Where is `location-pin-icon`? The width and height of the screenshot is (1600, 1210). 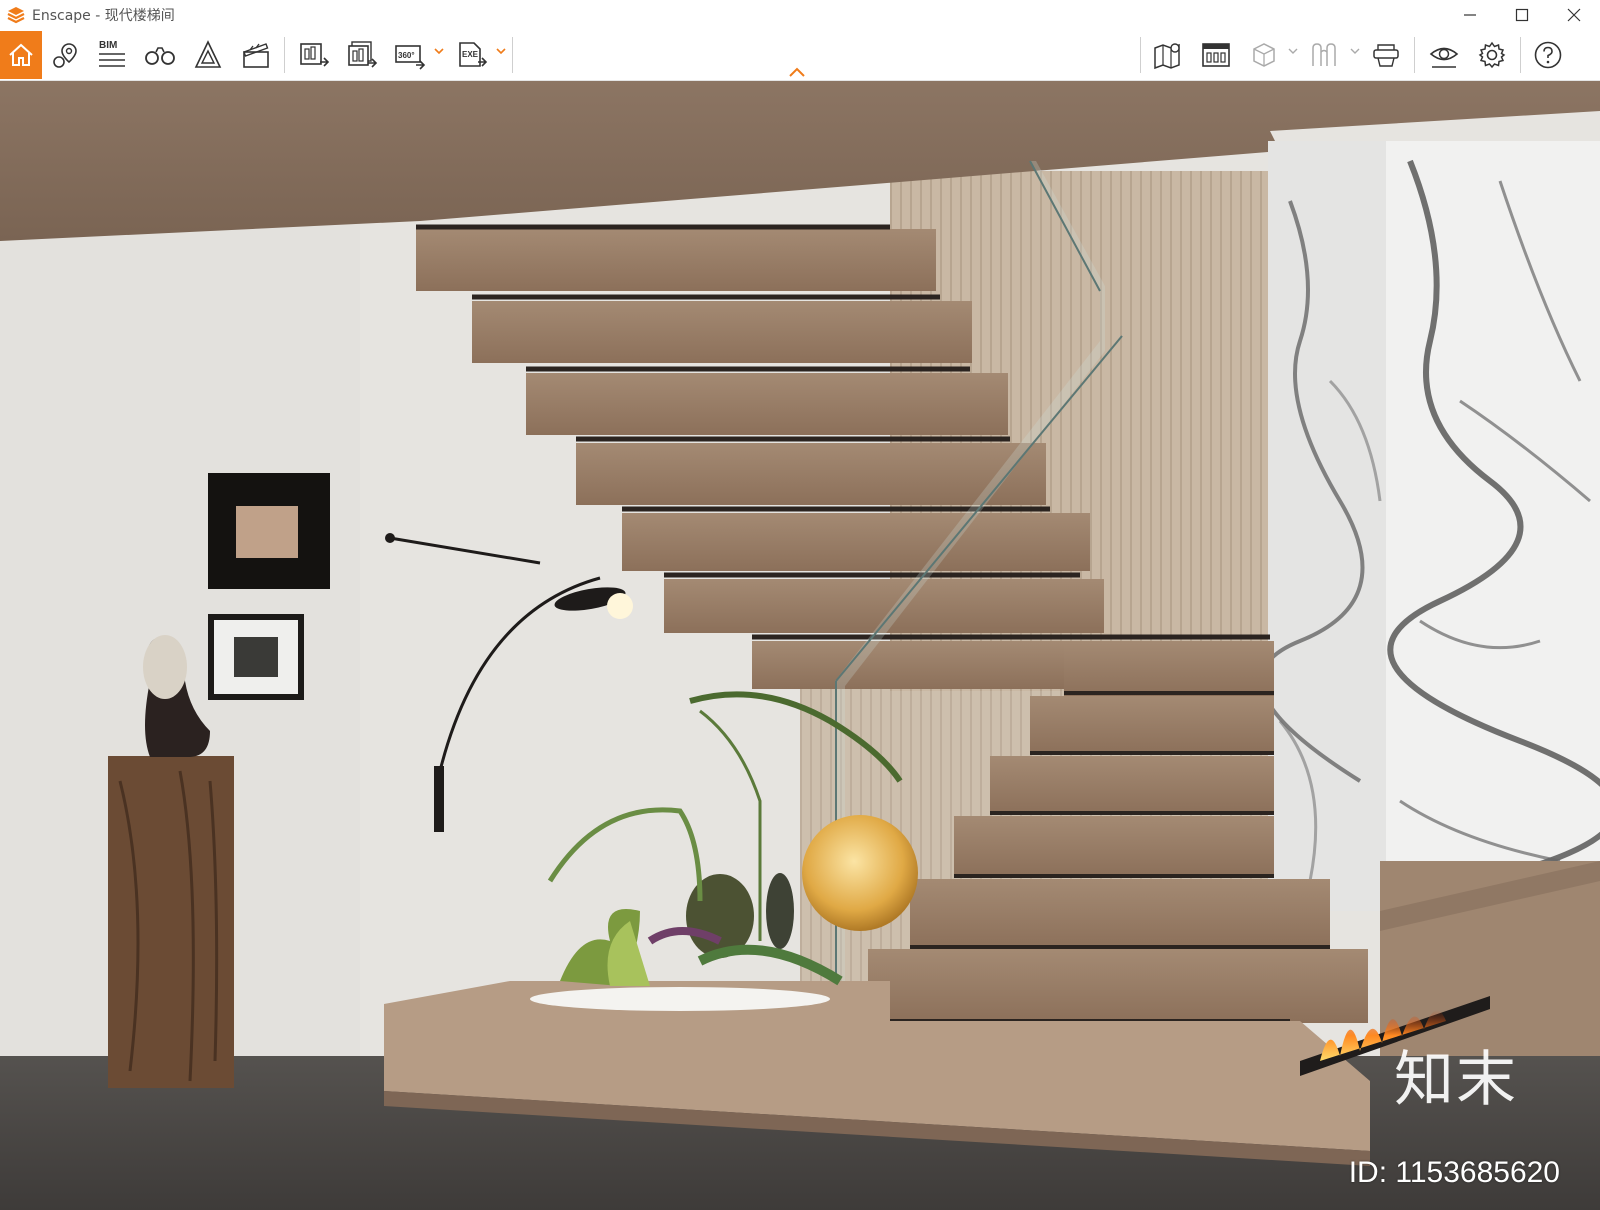 location-pin-icon is located at coordinates (65, 55).